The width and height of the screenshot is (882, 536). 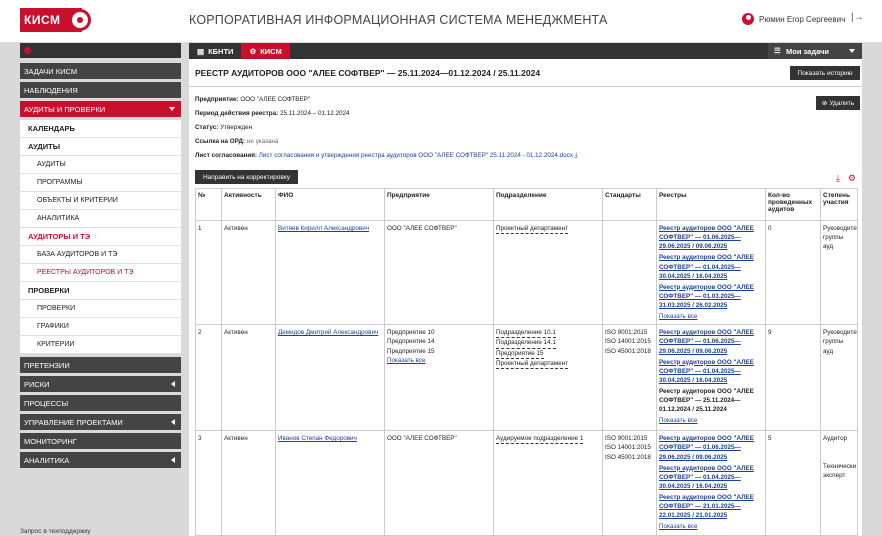 What do you see at coordinates (793, 272) in the screenshot?
I see `cell-audit-count: 0` at bounding box center [793, 272].